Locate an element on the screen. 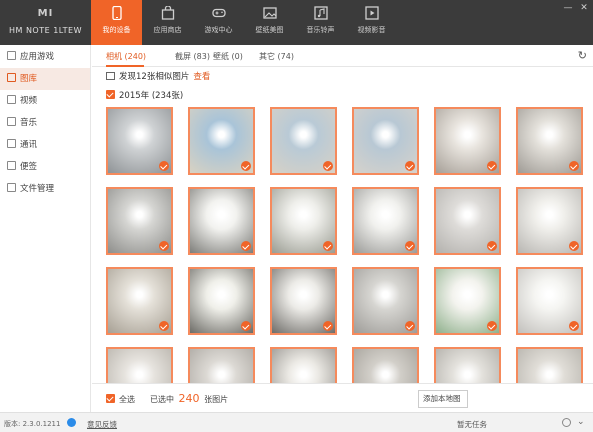 The height and width of the screenshot is (432, 593). gamepad-icon is located at coordinates (218, 13).